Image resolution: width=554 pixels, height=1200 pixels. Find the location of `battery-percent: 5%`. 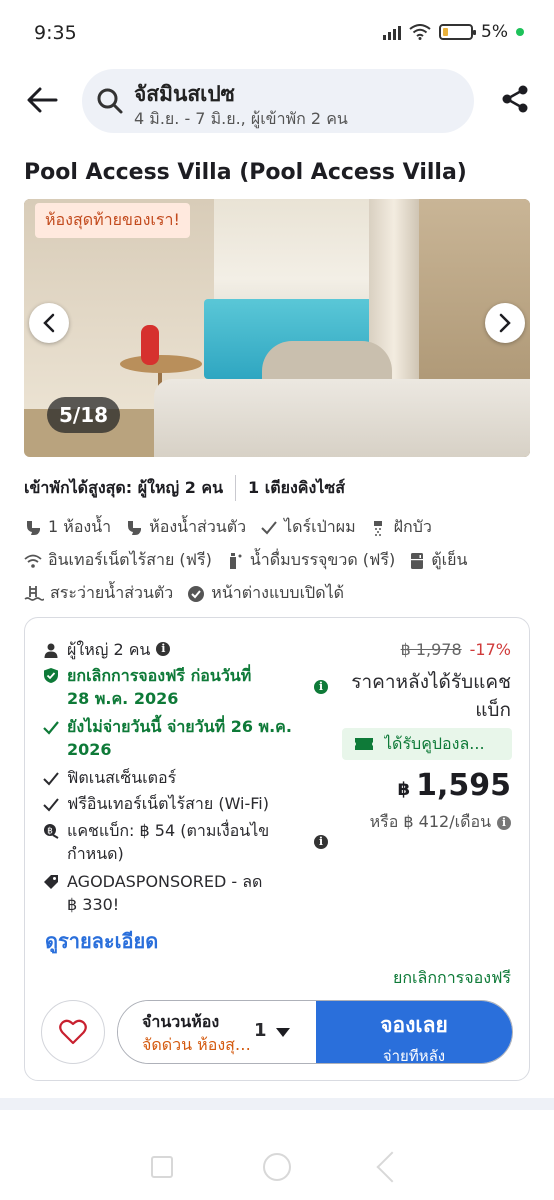

battery-percent: 5% is located at coordinates (494, 32).